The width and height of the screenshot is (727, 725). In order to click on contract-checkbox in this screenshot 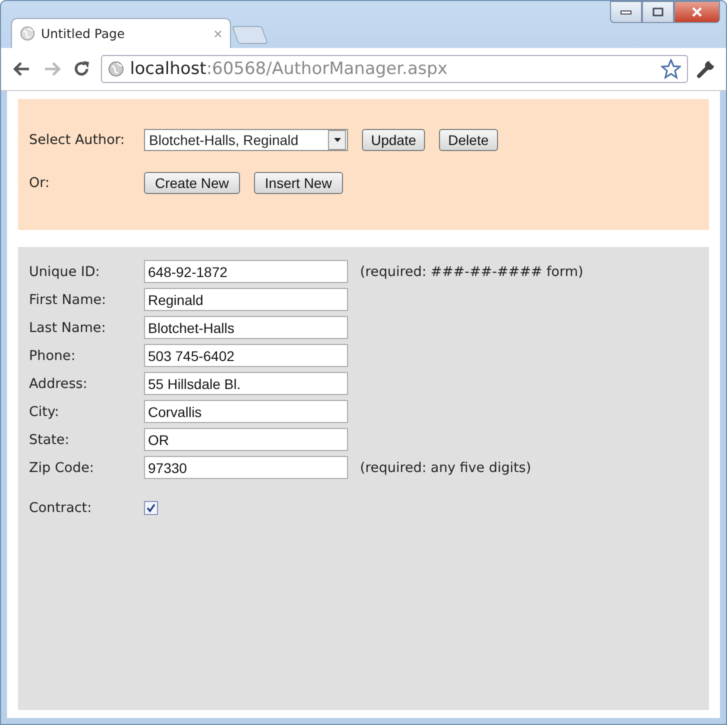, I will do `click(151, 508)`.